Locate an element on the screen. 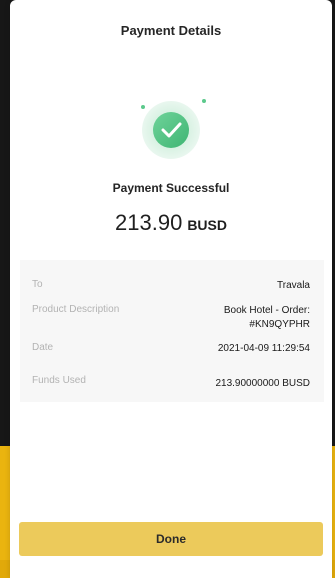  amount-display: 213.90 BUSD is located at coordinates (171, 223).